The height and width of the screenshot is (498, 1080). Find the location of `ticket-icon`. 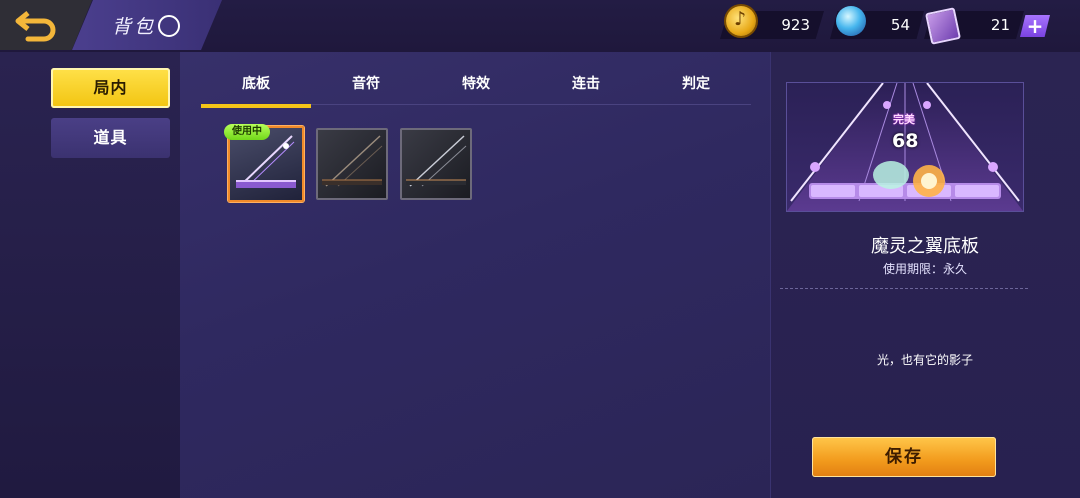

ticket-icon is located at coordinates (943, 26).